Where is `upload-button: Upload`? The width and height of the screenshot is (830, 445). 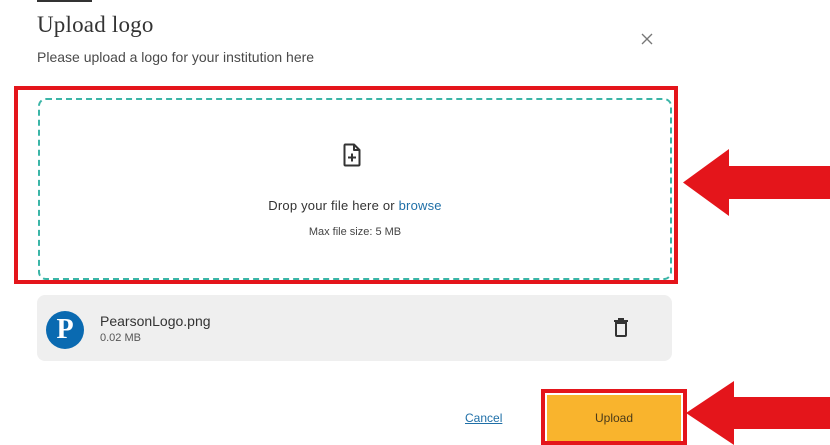 upload-button: Upload is located at coordinates (614, 418).